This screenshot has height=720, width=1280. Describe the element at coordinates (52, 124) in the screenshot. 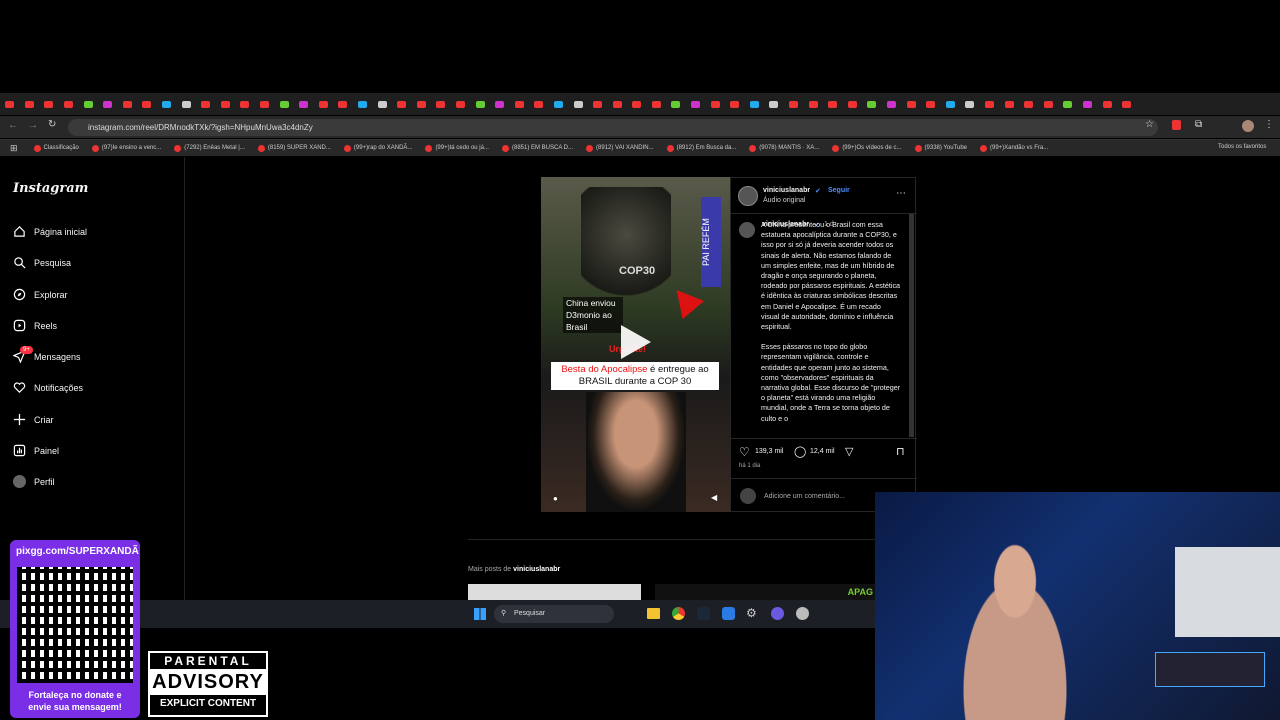

I see `reload-icon: ↻` at that location.